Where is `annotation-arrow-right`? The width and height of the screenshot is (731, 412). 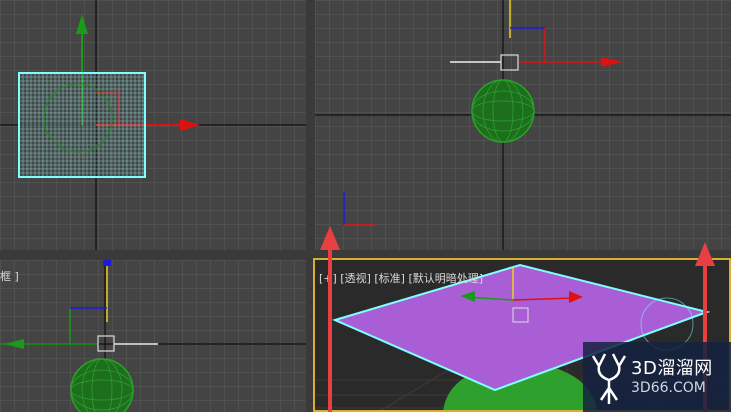 annotation-arrow-right is located at coordinates (705, 254).